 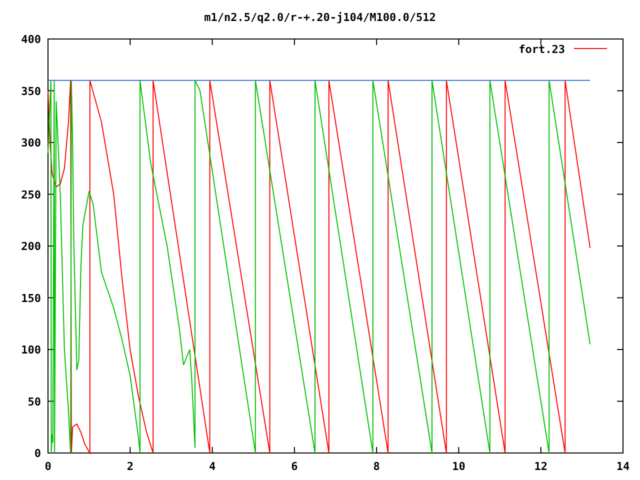 What do you see at coordinates (31, 298) in the screenshot?
I see `axis-tick-label: 150` at bounding box center [31, 298].